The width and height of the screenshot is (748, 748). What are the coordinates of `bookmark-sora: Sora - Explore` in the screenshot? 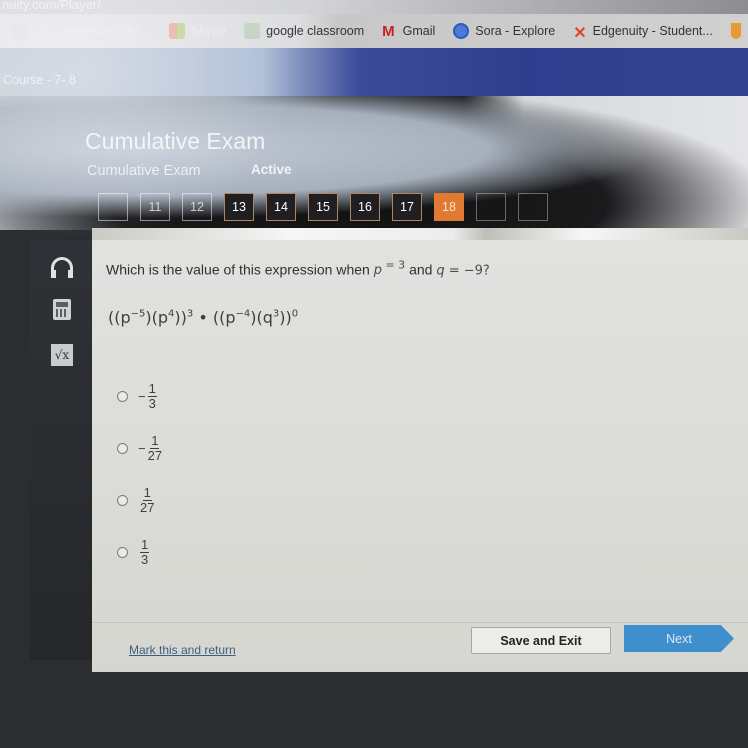 It's located at (504, 31).